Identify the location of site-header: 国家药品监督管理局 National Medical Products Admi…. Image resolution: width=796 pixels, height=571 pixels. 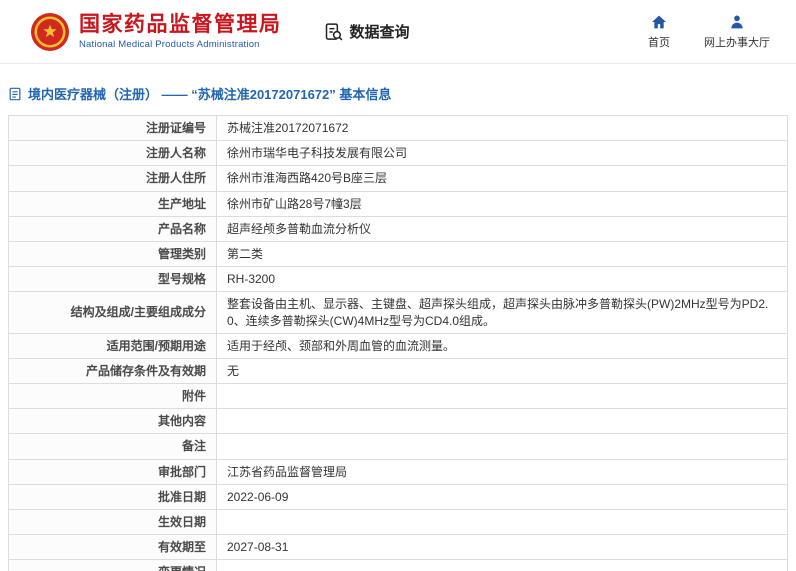
(398, 32).